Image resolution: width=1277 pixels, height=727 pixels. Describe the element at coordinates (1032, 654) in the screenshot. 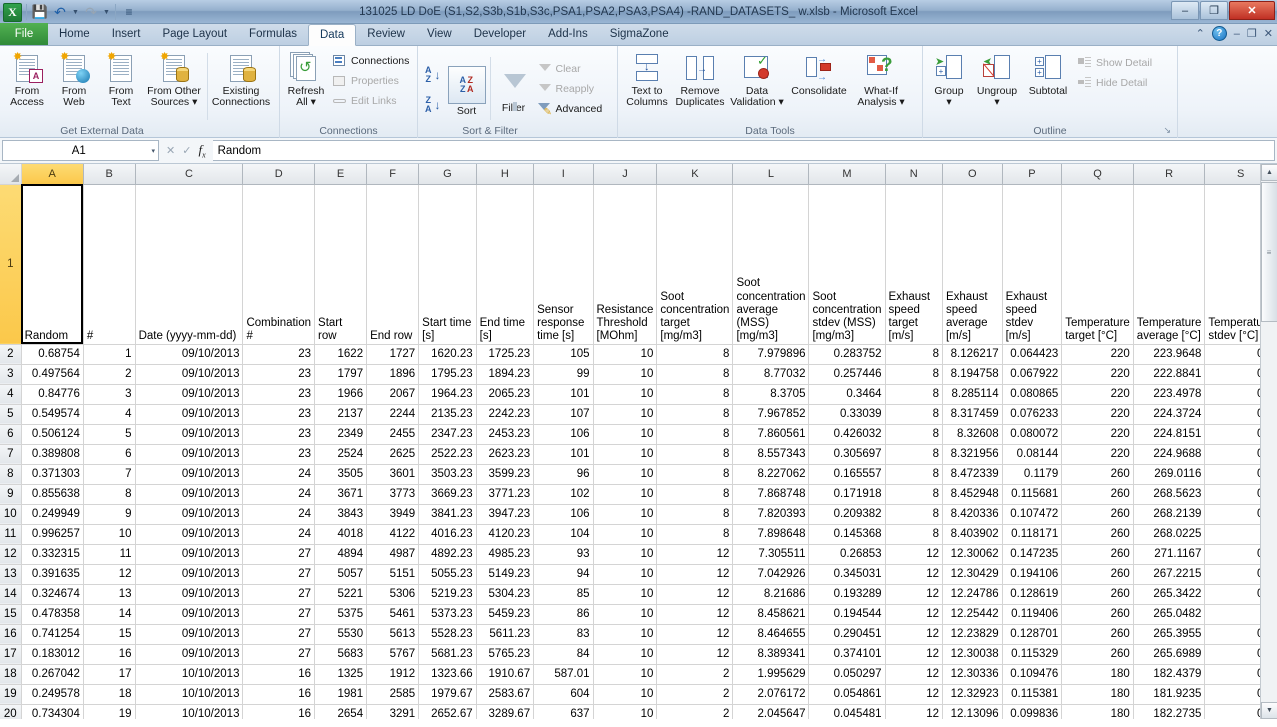

I see `cell-p17: 0.115329` at that location.